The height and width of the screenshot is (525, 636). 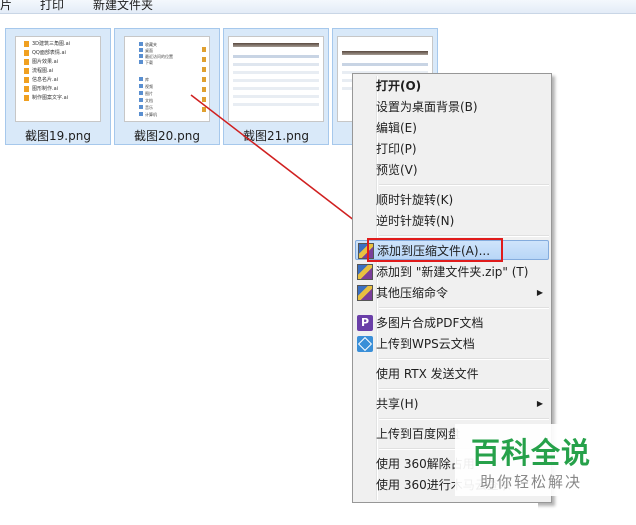 What do you see at coordinates (452, 149) in the screenshot?
I see `menu-item-print: 打印(P)` at bounding box center [452, 149].